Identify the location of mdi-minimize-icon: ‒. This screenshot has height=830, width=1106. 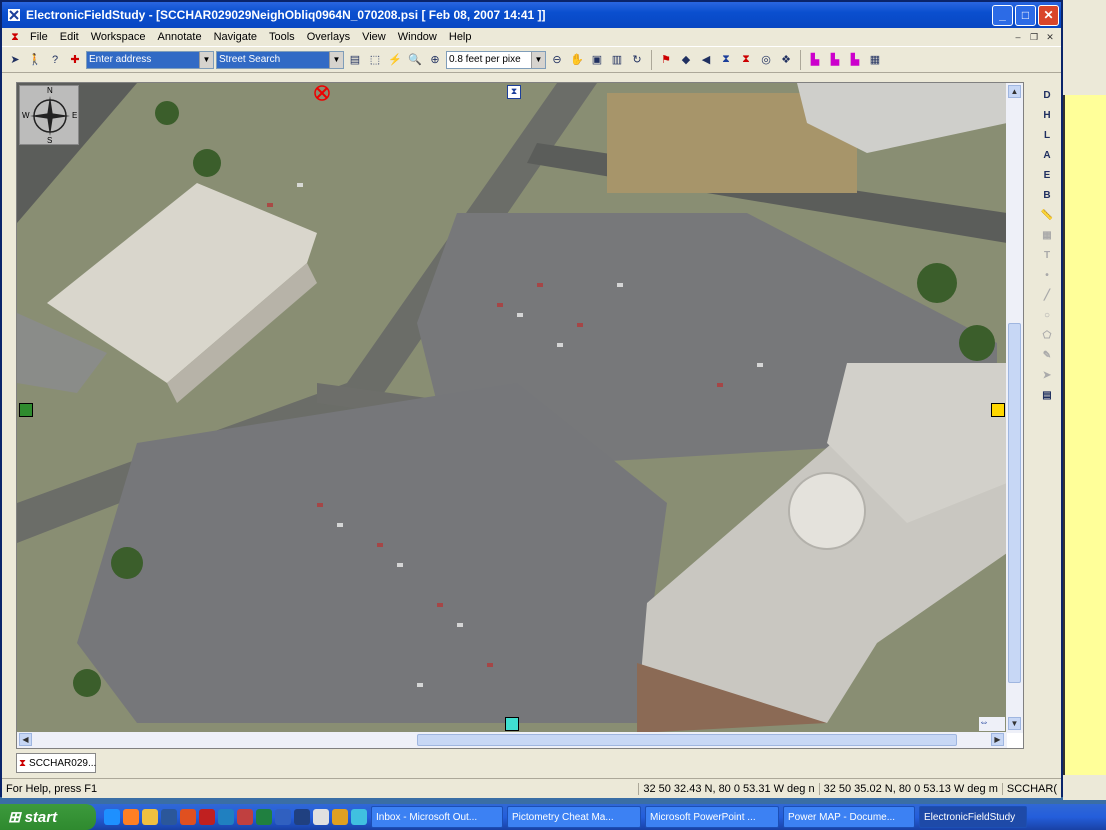
(1018, 37).